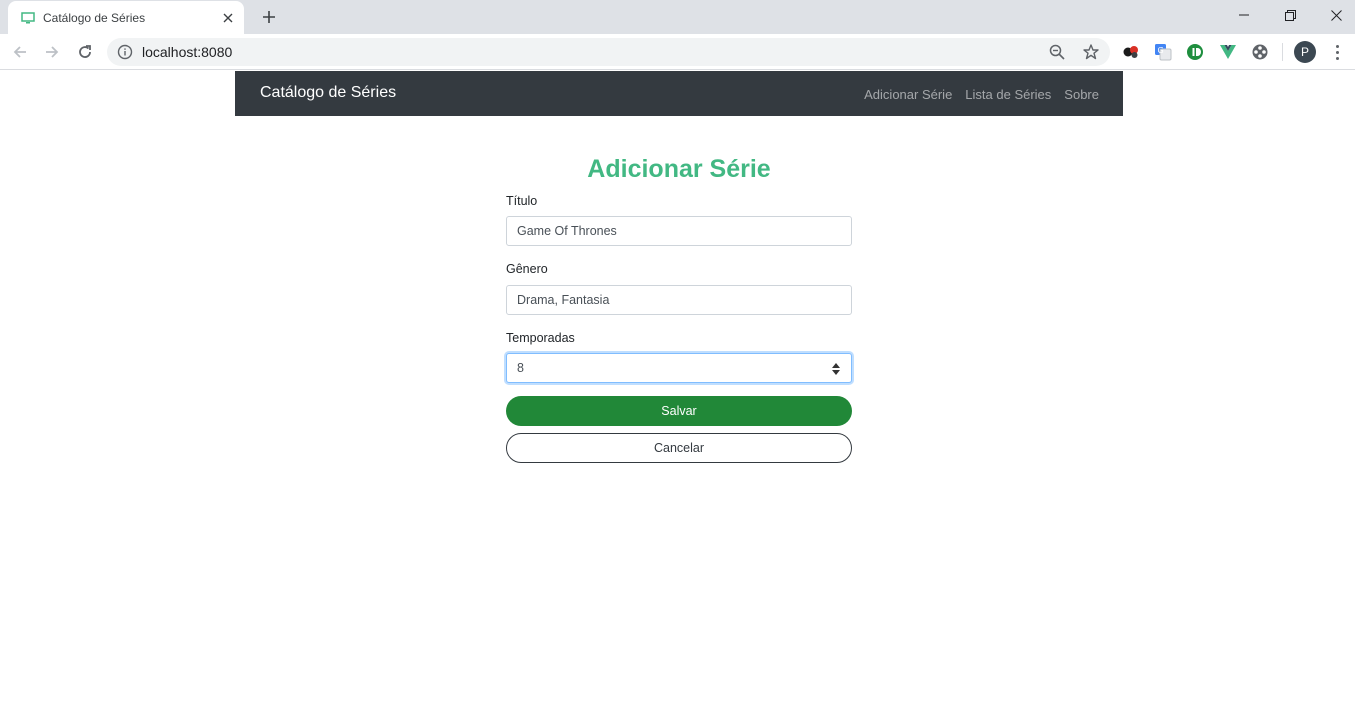 The height and width of the screenshot is (724, 1355). I want to click on browser-tab-bar: Catálogo de Séries, so click(677, 17).